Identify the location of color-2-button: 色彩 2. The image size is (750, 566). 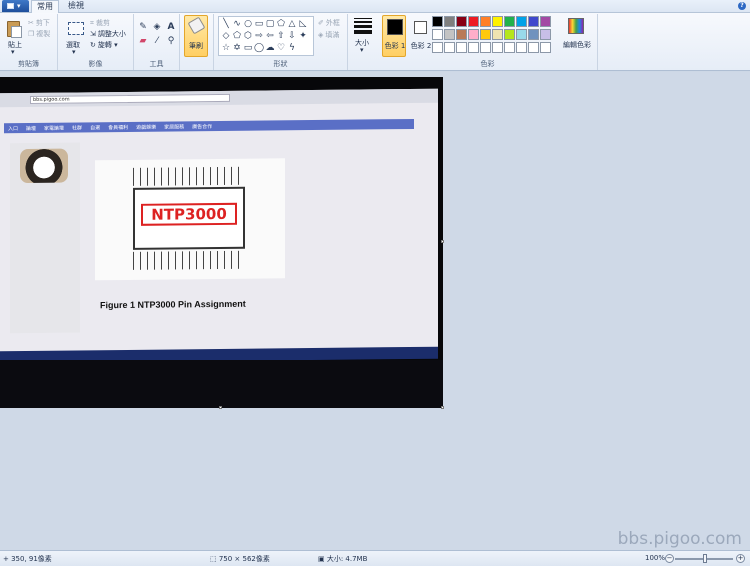
(420, 36).